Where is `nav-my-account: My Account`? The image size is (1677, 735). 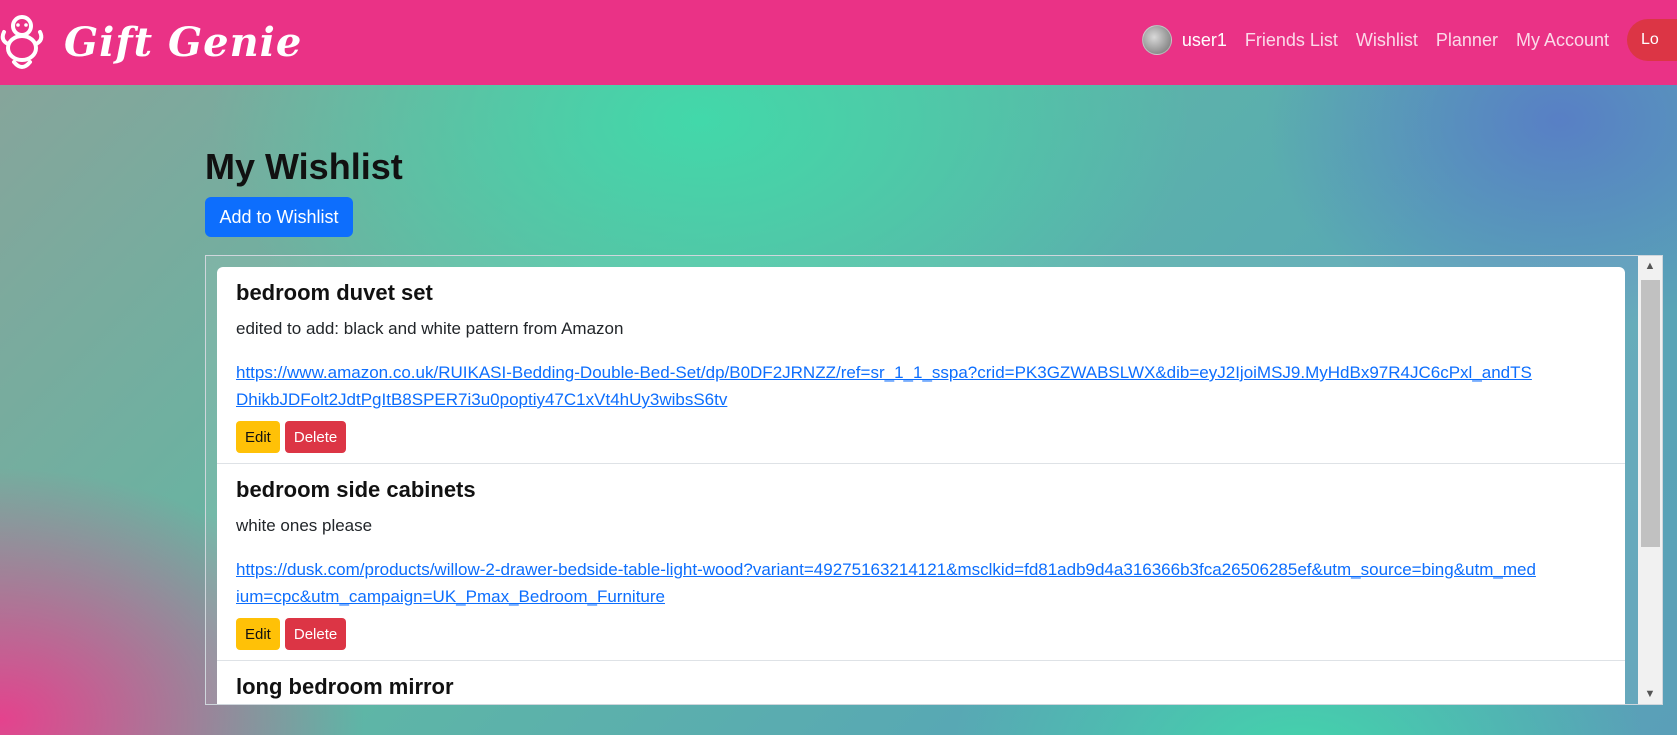 nav-my-account: My Account is located at coordinates (1562, 40).